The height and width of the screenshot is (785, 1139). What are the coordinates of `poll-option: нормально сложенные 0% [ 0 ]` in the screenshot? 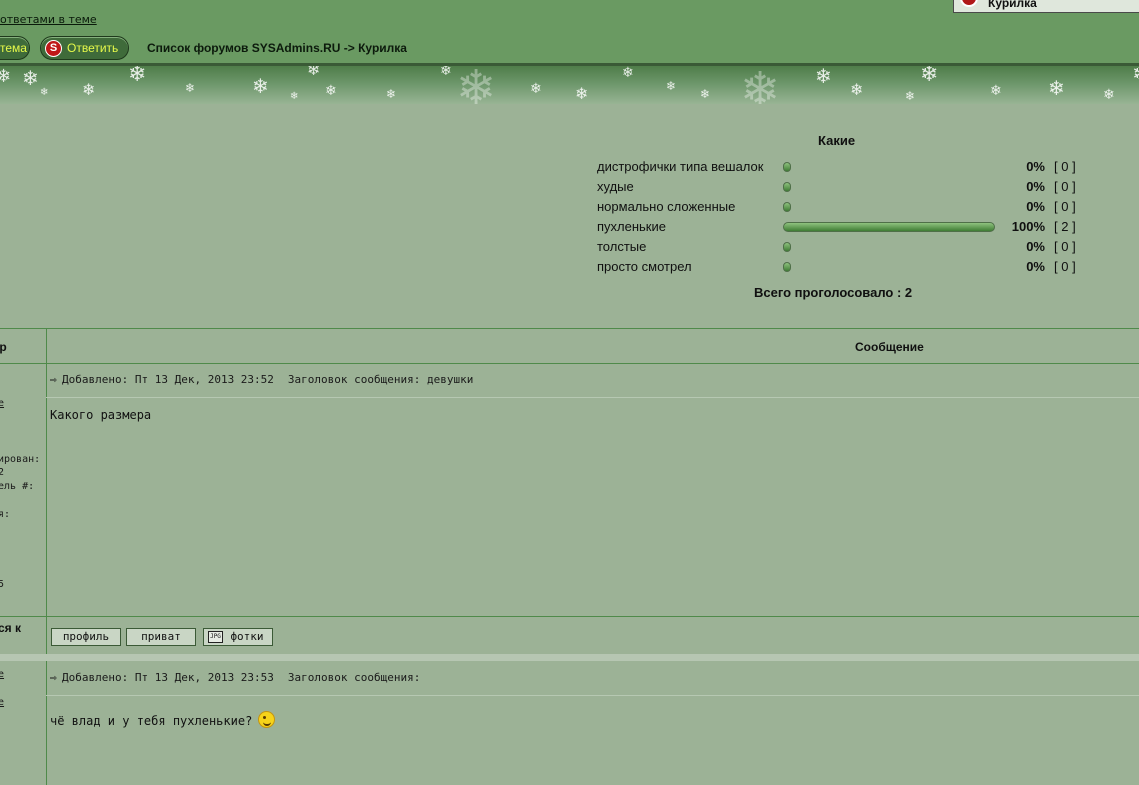 It's located at (847, 209).